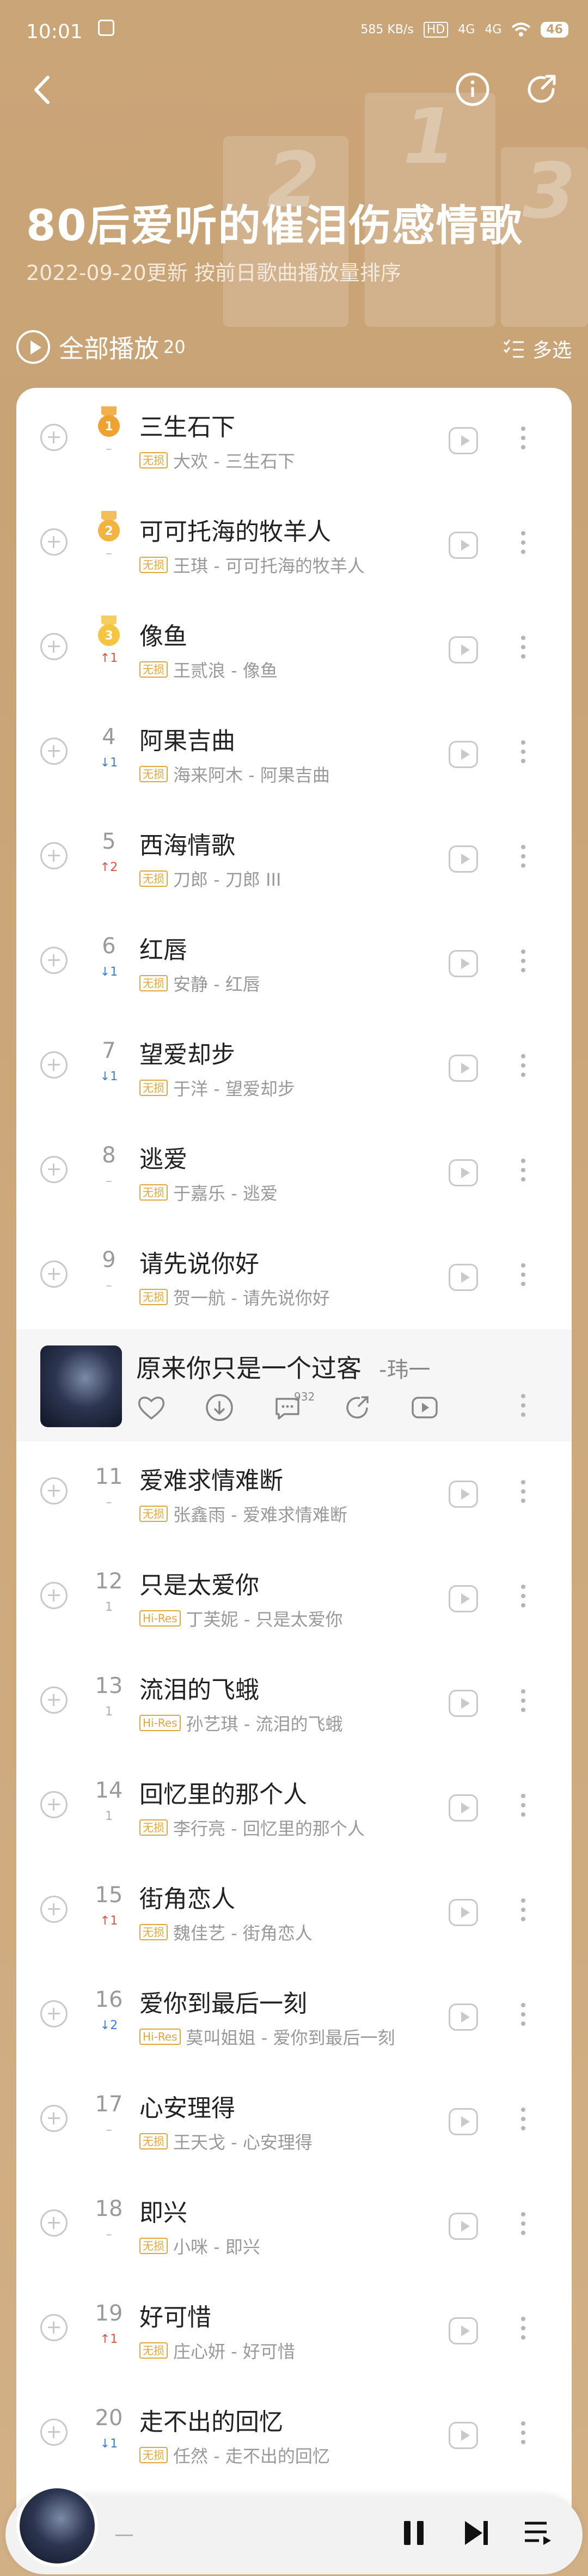 Image resolution: width=588 pixels, height=2576 pixels. What do you see at coordinates (294, 1808) in the screenshot?
I see `song-row: 14 1 回忆里的那个人 无损 李行亮 - 回忆里的那个人` at bounding box center [294, 1808].